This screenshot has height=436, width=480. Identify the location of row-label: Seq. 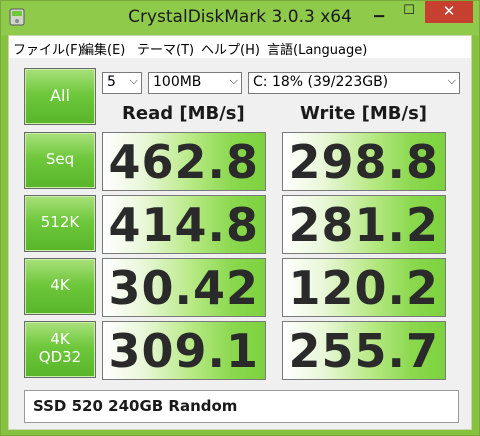
(60, 159).